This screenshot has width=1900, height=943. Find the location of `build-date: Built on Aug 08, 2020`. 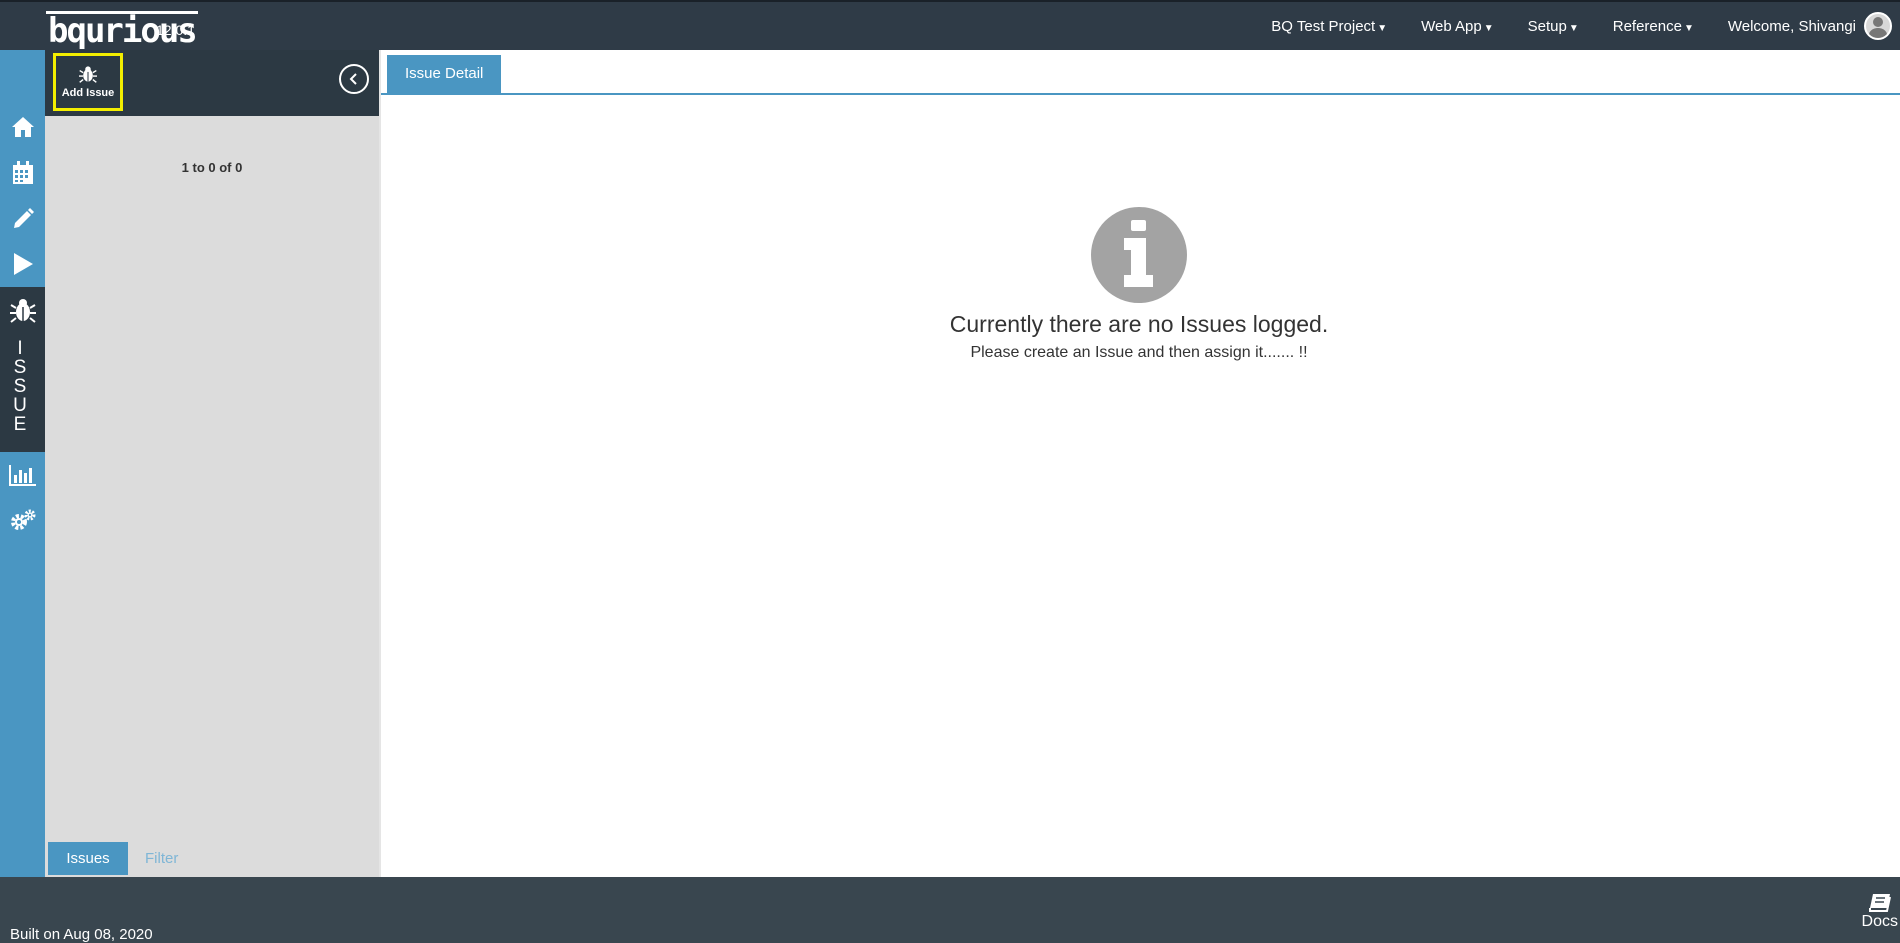

build-date: Built on Aug 08, 2020 is located at coordinates (81, 934).